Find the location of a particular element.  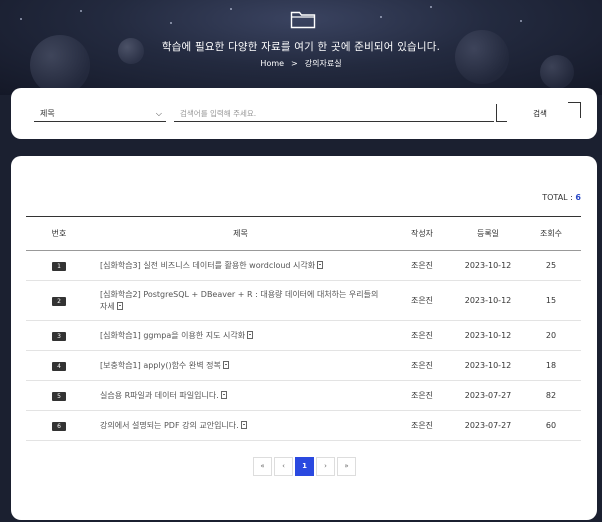

button-corner-decoration is located at coordinates (574, 110).